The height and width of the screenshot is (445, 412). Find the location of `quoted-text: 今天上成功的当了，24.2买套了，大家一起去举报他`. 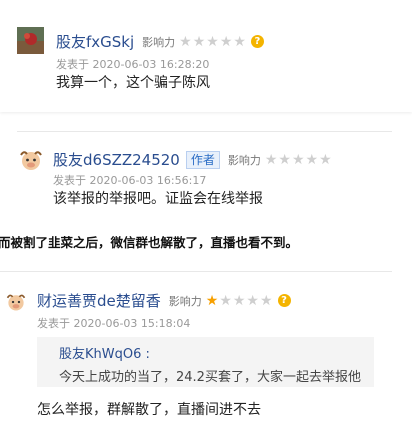

quoted-text: 今天上成功的当了，24.2买套了，大家一起去举报他 is located at coordinates (210, 377).